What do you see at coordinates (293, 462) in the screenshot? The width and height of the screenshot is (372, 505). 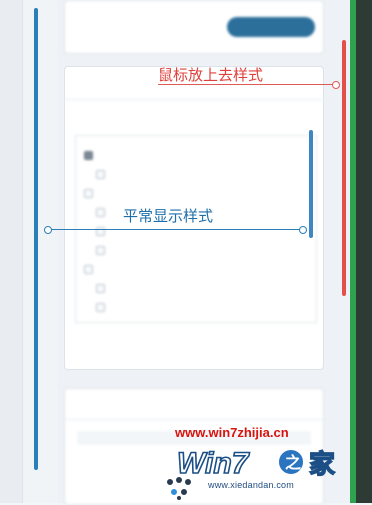 I see `logo-orb-glyph: 之` at bounding box center [293, 462].